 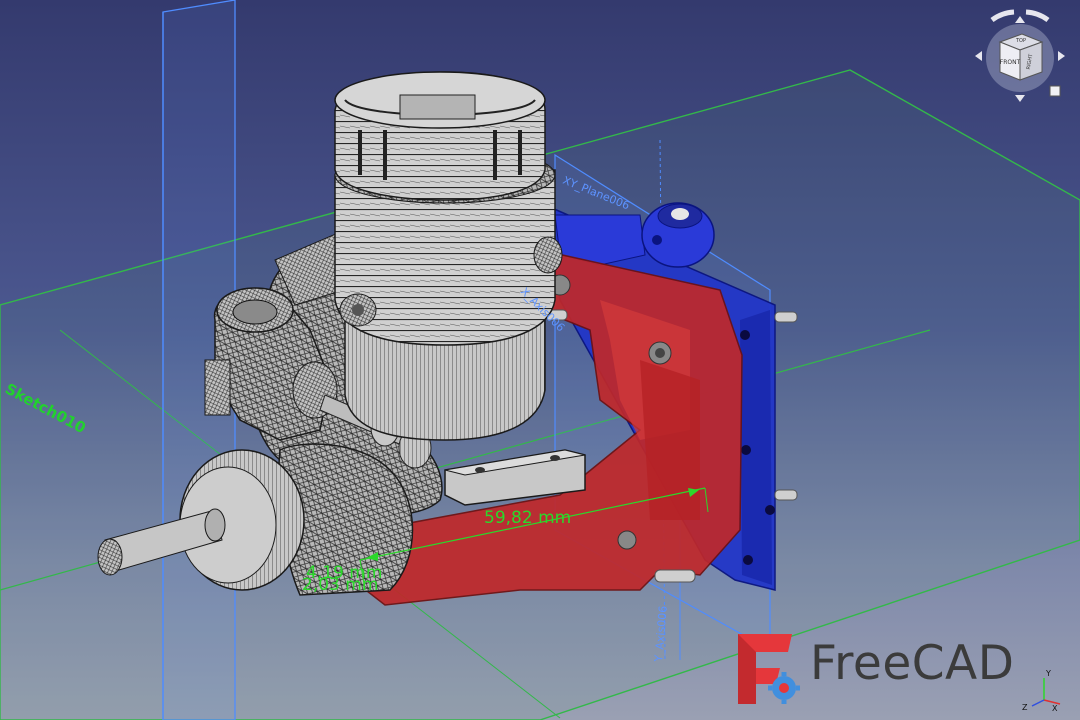 I want to click on arrow-right-icon, so click(x=1061, y=56).